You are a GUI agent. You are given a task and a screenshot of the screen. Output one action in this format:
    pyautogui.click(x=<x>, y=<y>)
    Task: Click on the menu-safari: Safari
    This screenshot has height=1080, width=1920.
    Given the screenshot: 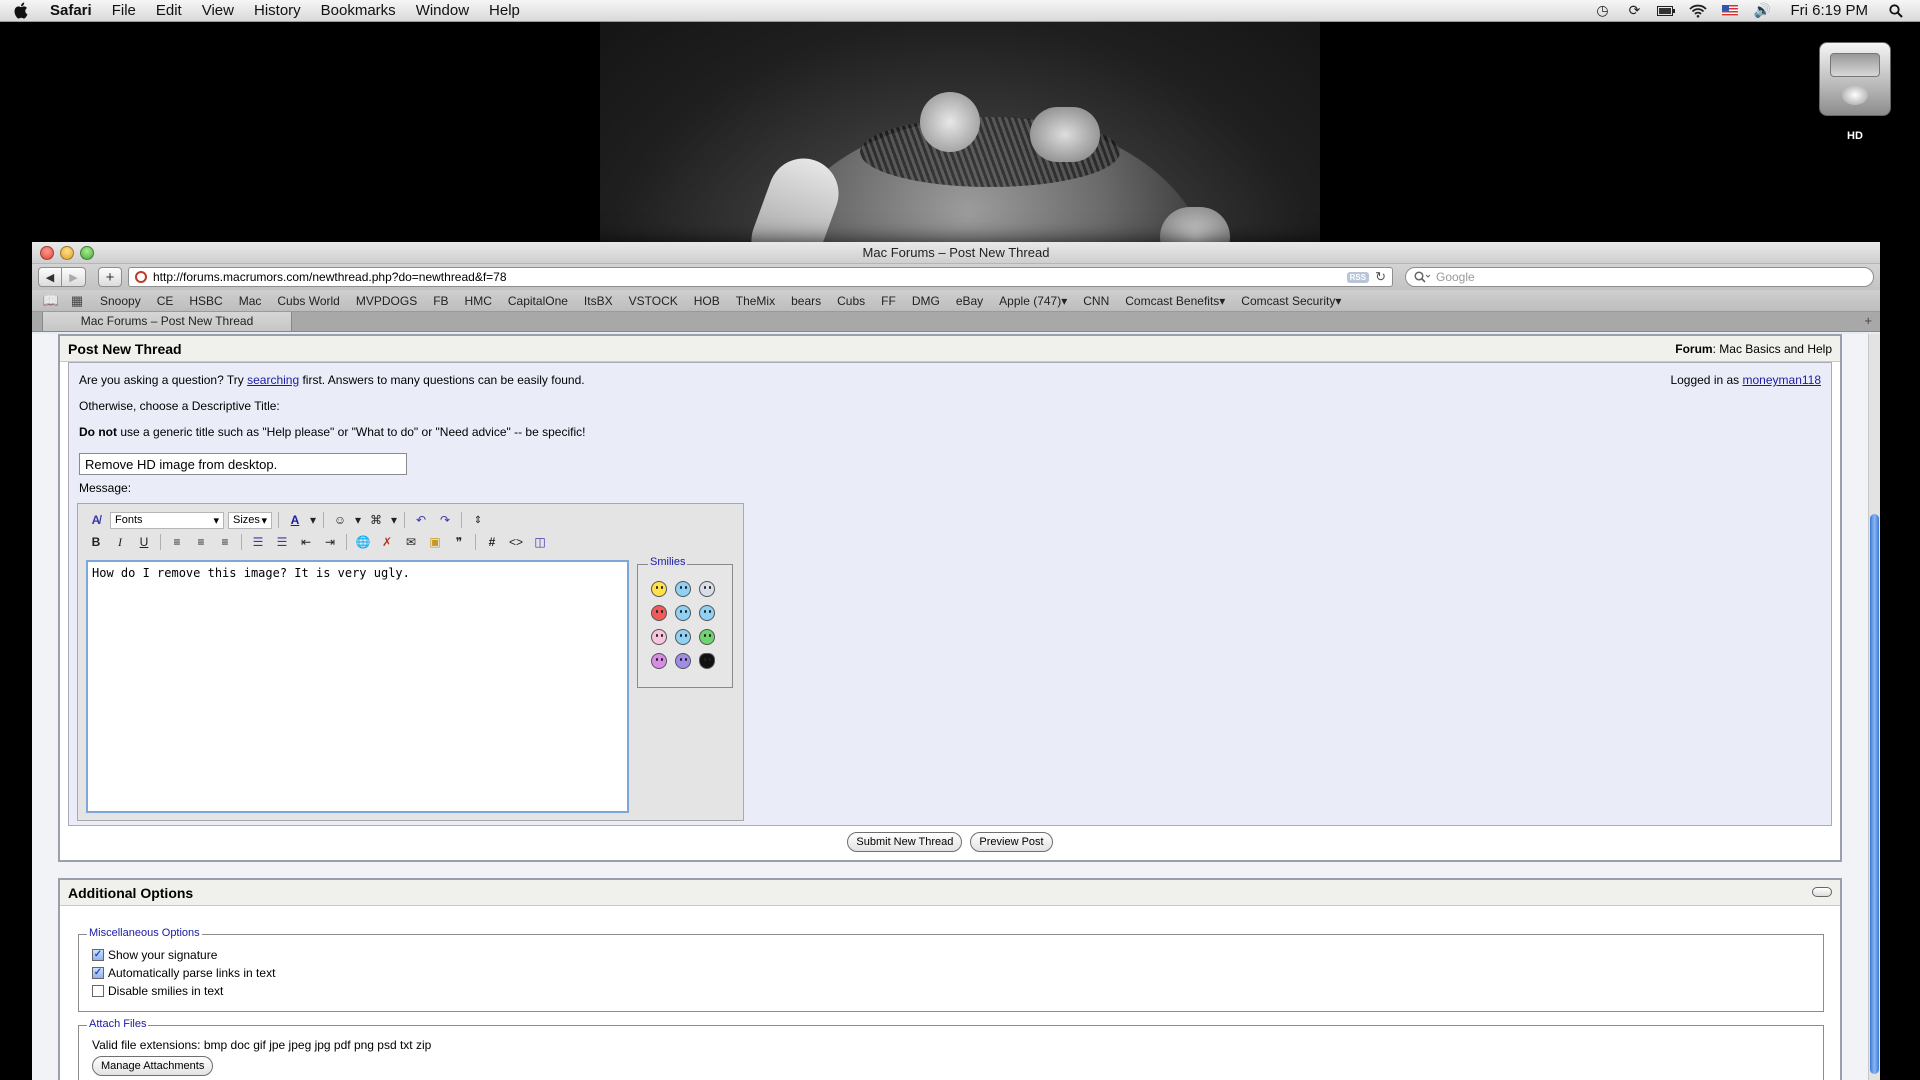 What is the action you would take?
    pyautogui.click(x=71, y=10)
    